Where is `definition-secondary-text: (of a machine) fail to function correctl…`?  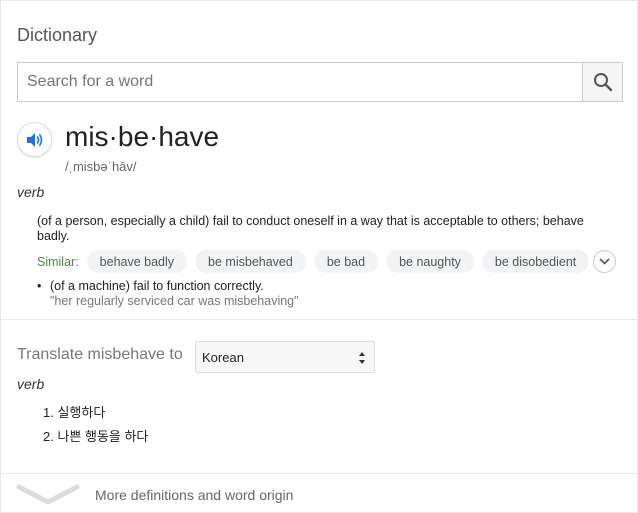
definition-secondary-text: (of a machine) fail to function correctl… is located at coordinates (157, 286).